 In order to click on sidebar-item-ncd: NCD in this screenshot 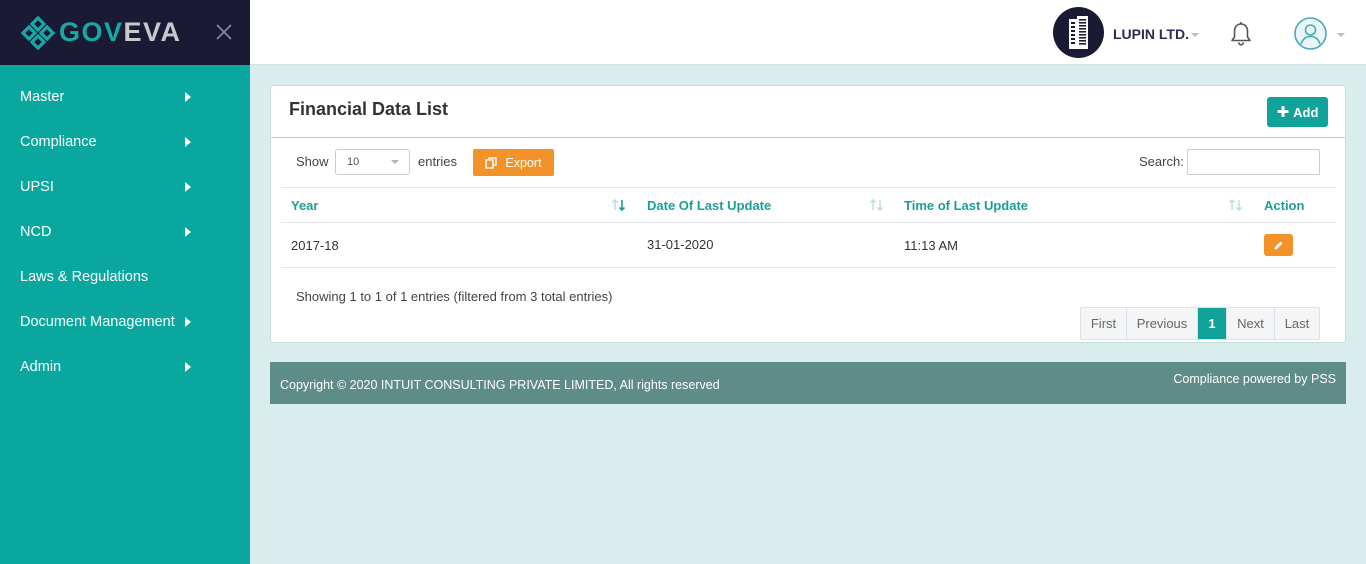, I will do `click(125, 231)`.